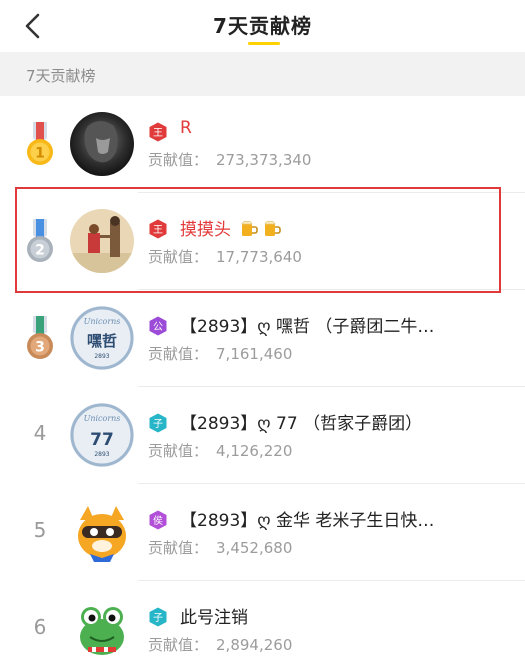 The image size is (525, 670). Describe the element at coordinates (220, 645) in the screenshot. I see `contribution-value: 贡献值： 2,894,260` at that location.